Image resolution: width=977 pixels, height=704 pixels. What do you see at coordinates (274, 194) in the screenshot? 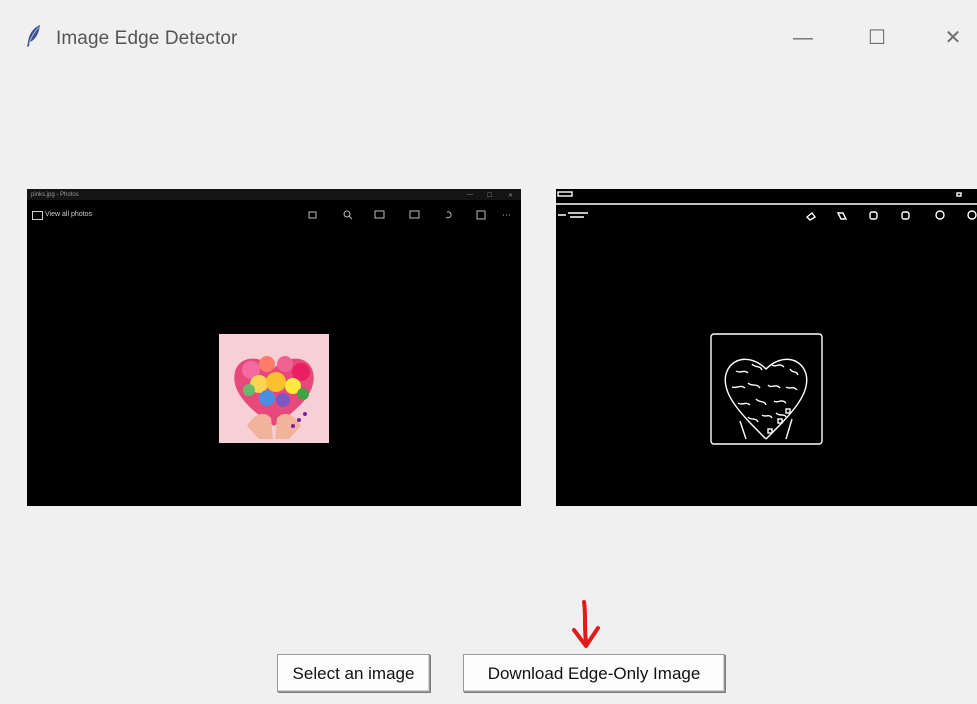
I see `photos-titlebar` at bounding box center [274, 194].